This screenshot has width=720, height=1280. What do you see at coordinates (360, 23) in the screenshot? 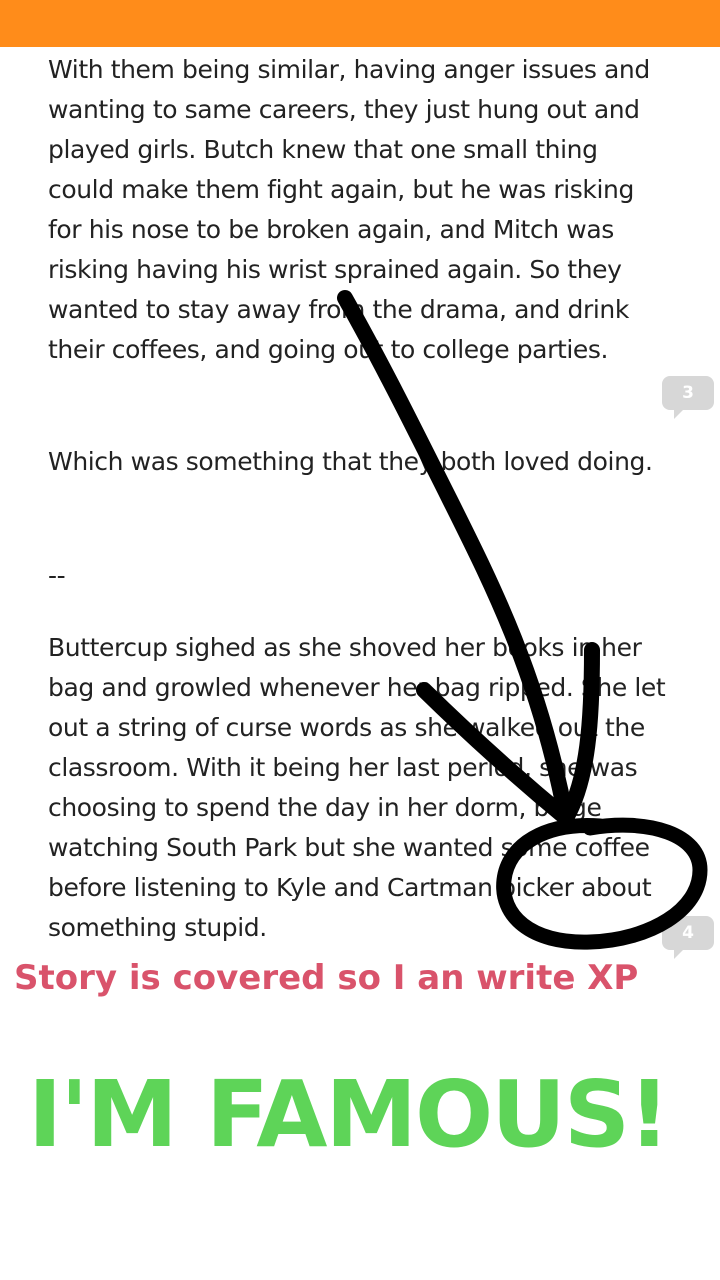
I see `top-app-bar` at bounding box center [360, 23].